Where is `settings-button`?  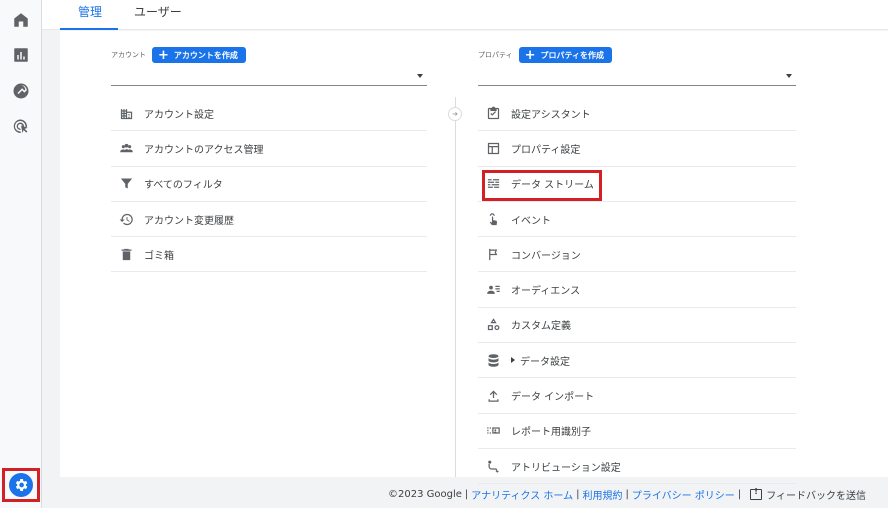 settings-button is located at coordinates (21, 485).